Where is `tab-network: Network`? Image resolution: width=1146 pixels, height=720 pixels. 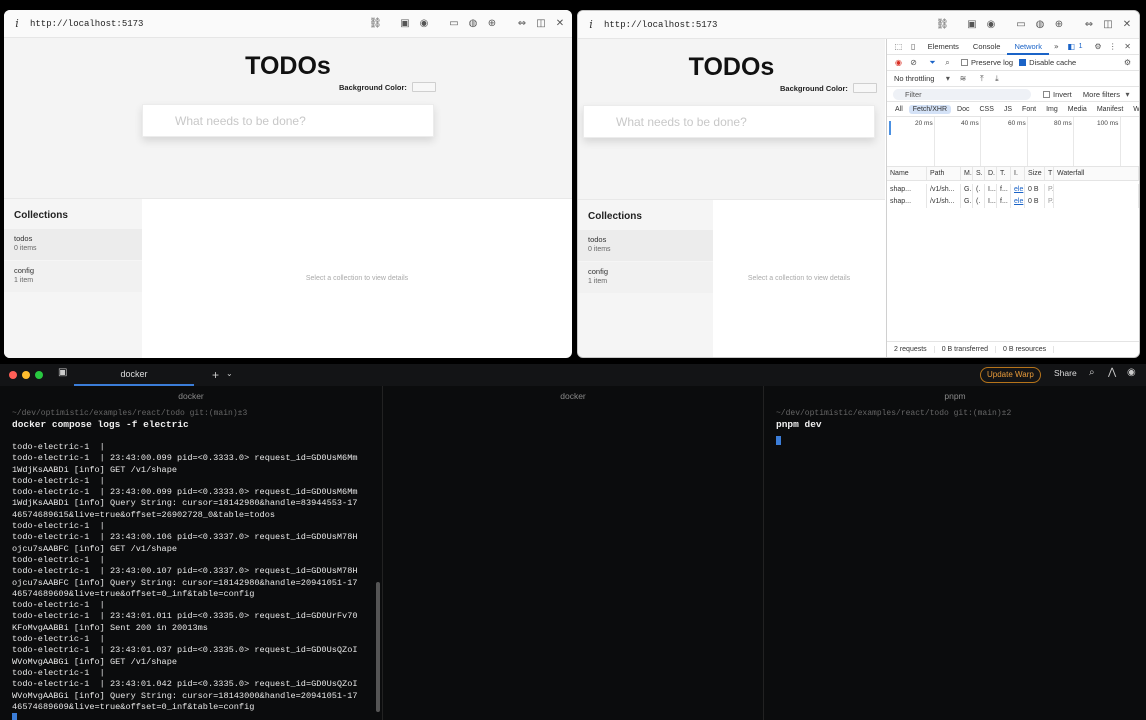
tab-network: Network is located at coordinates (1028, 47).